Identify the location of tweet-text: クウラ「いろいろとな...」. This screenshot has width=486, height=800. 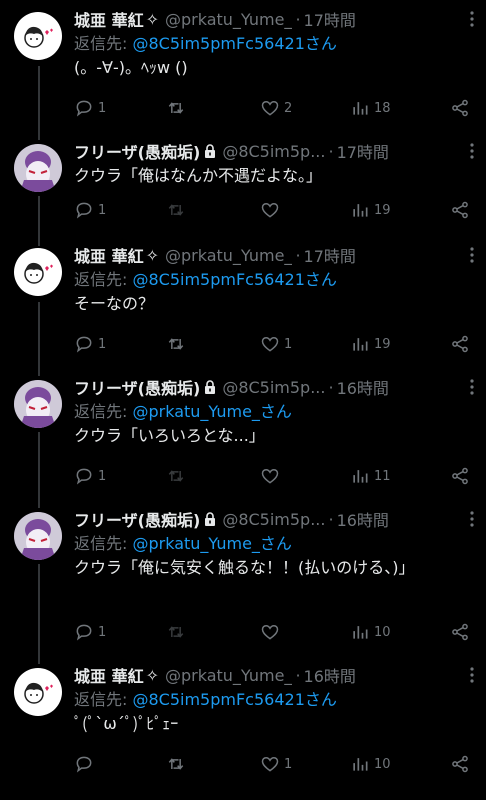
(169, 435).